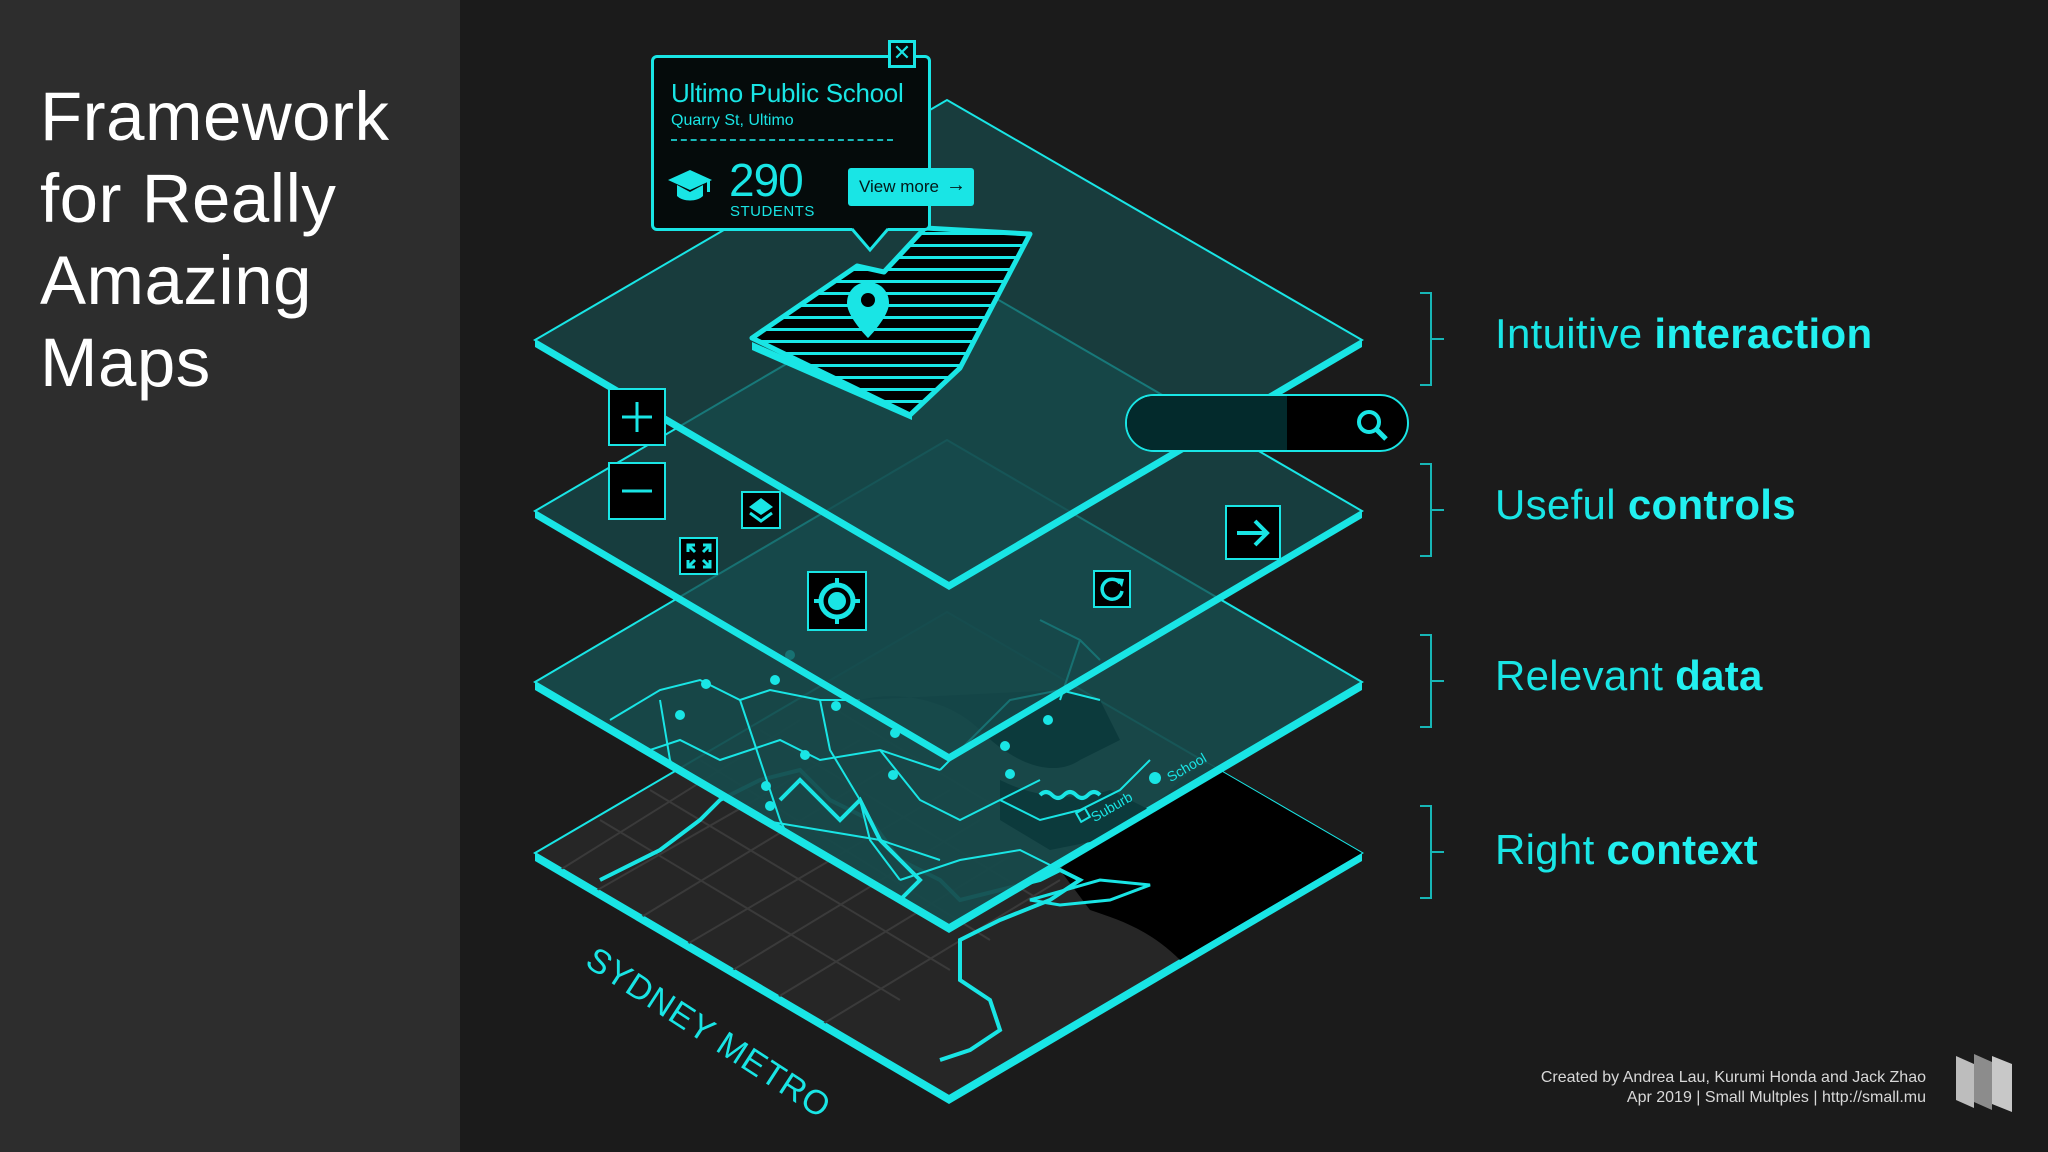 The width and height of the screenshot is (2048, 1152). I want to click on graduation-cap-icon, so click(690, 185).